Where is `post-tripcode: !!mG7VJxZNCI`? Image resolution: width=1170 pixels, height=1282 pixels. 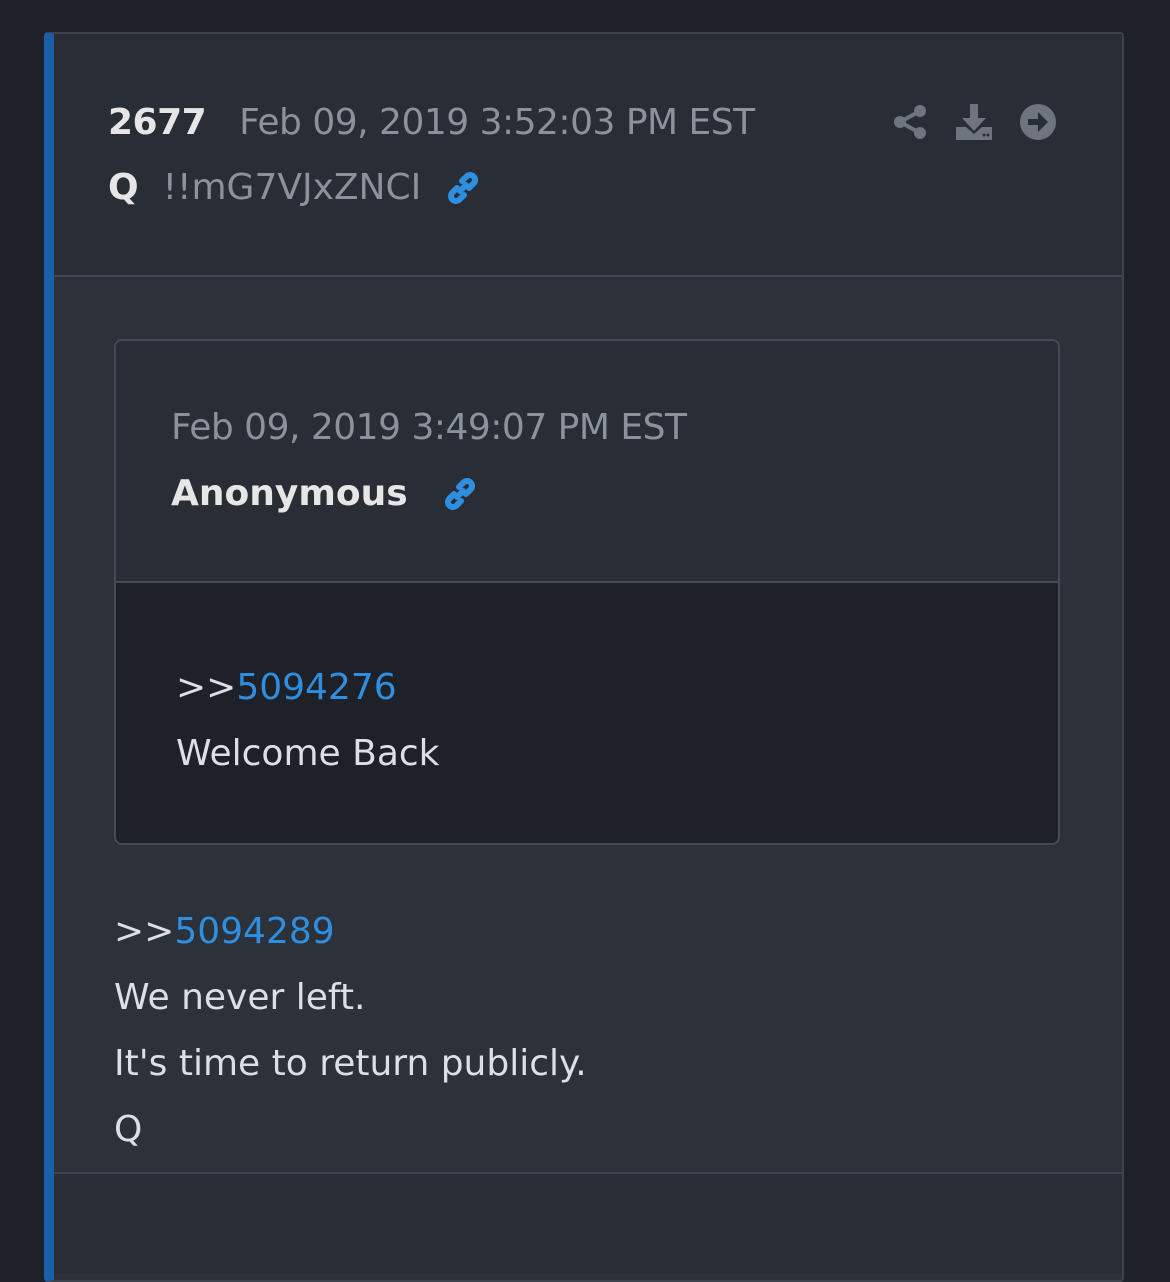 post-tripcode: !!mG7VJxZNCI is located at coordinates (292, 187).